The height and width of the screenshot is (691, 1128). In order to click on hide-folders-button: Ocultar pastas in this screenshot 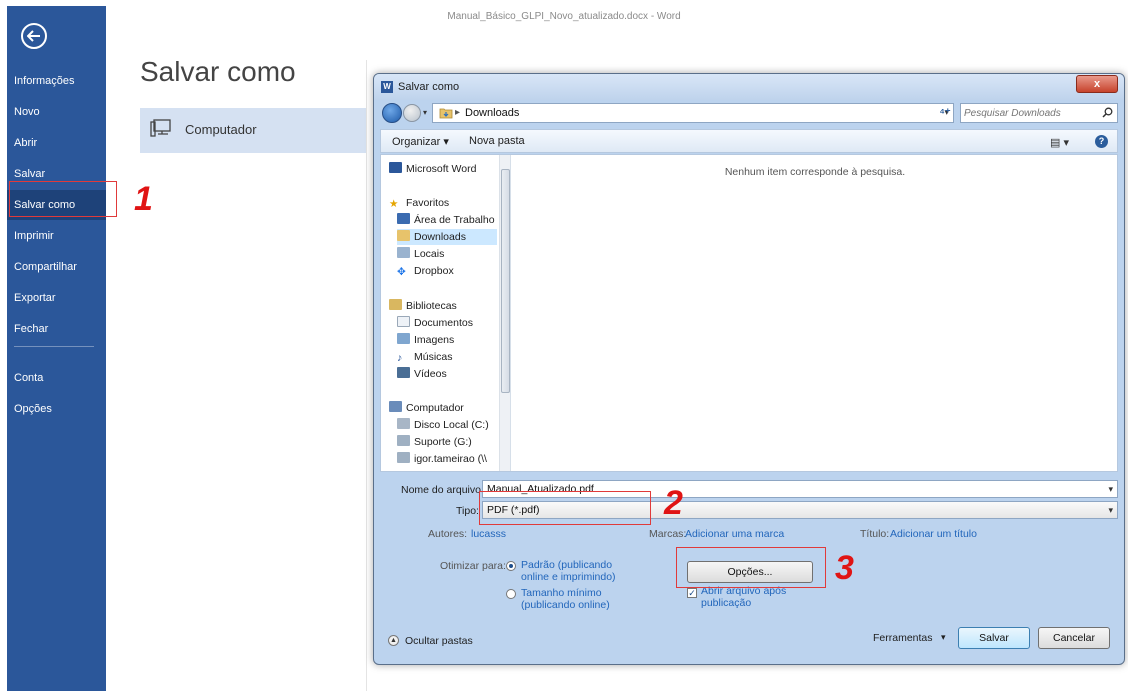, I will do `click(439, 641)`.